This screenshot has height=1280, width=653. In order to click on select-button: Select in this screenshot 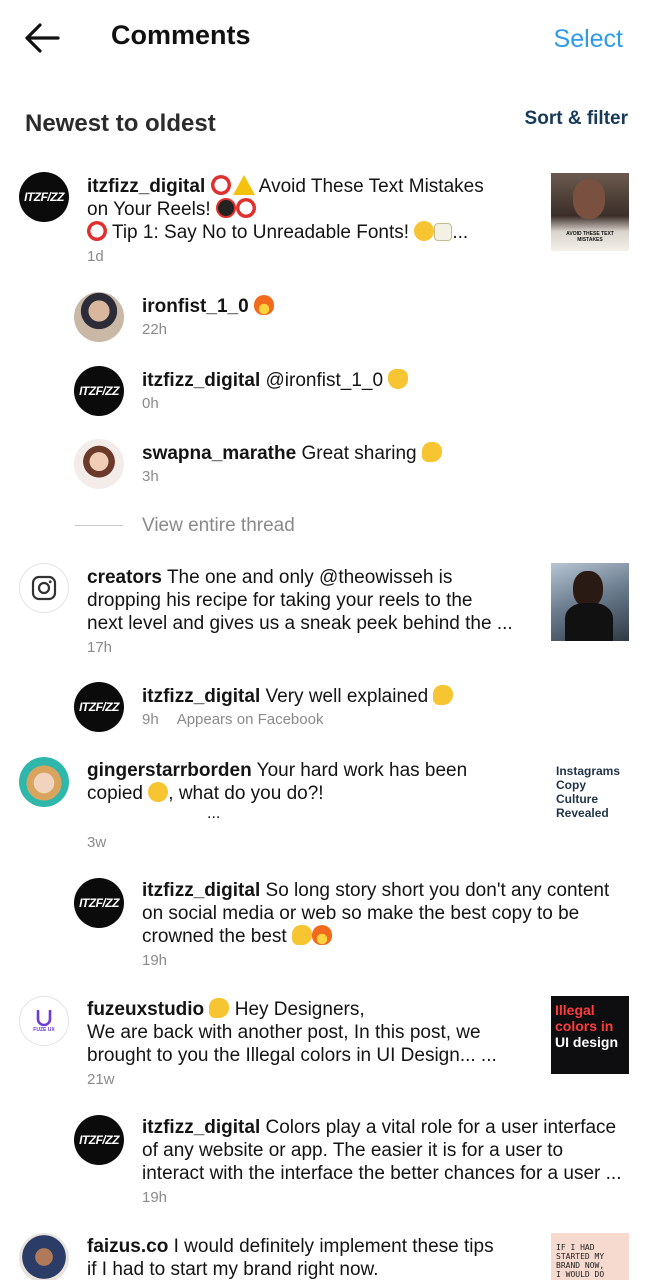, I will do `click(588, 39)`.